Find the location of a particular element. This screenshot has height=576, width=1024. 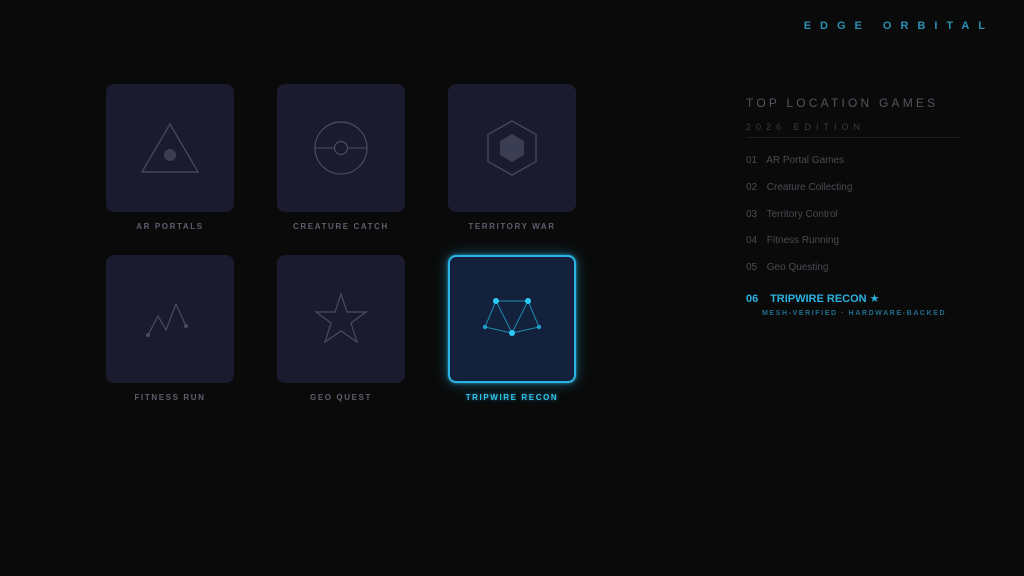

rank-item: 02 Creature Collecting is located at coordinates (856, 188).